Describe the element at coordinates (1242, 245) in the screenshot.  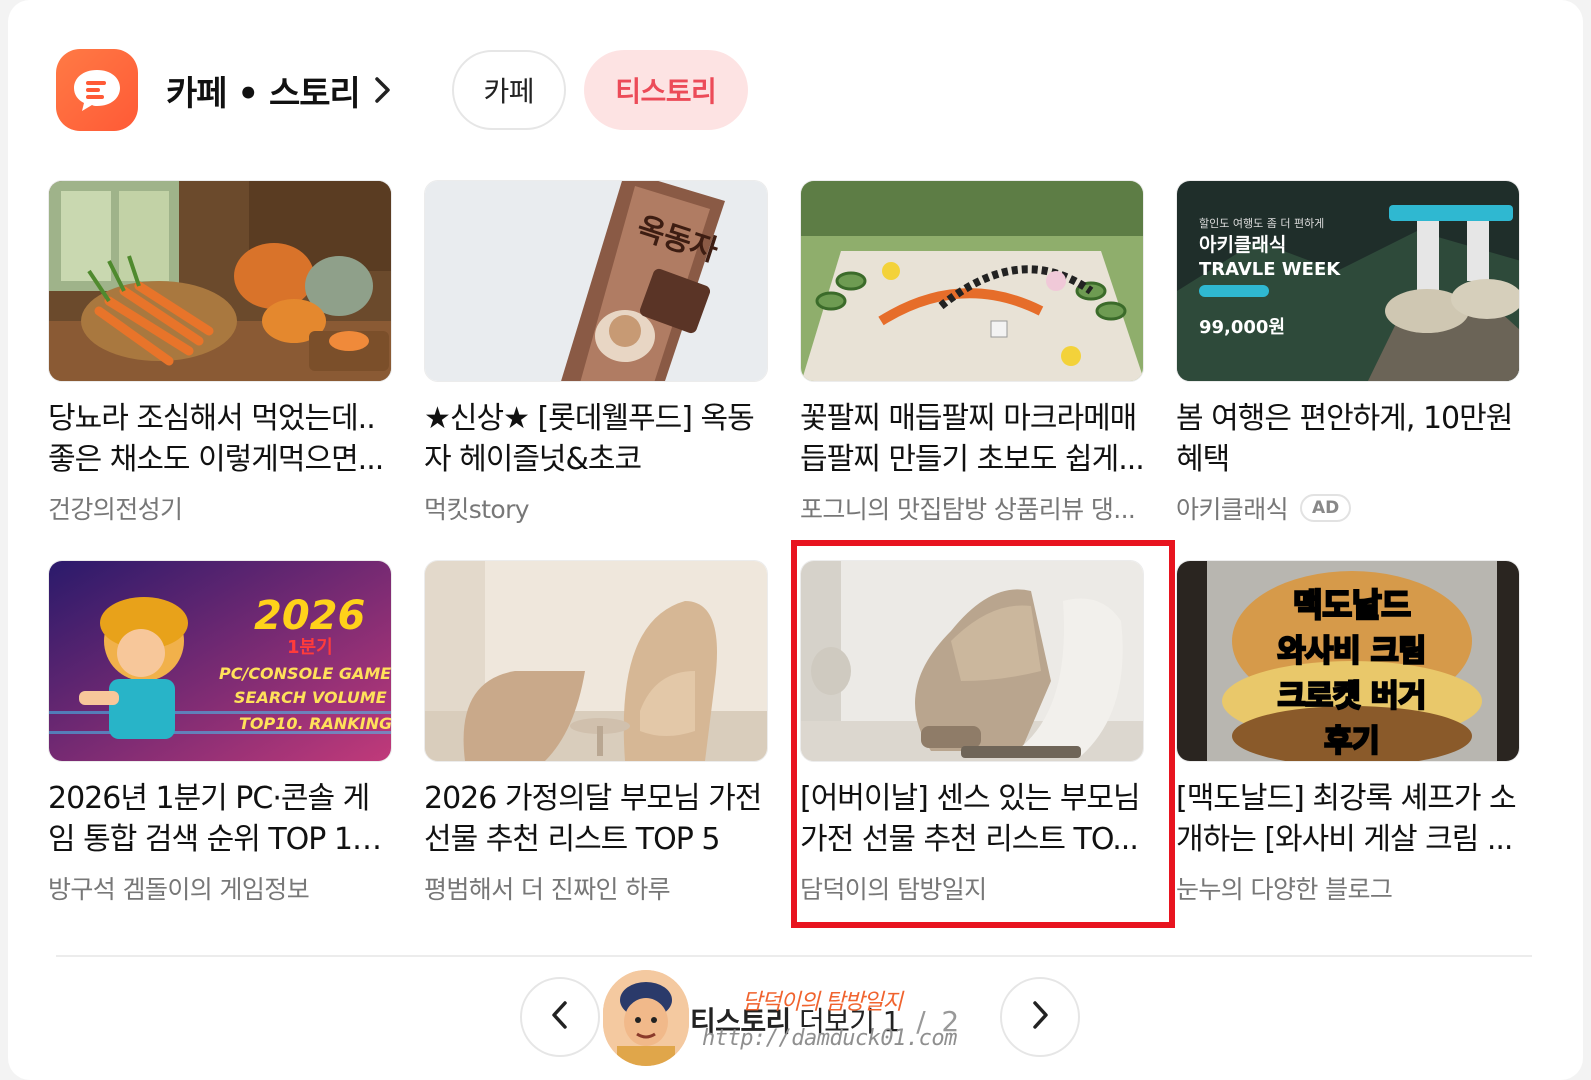
I see `ad-brand: 아키클래식` at that location.